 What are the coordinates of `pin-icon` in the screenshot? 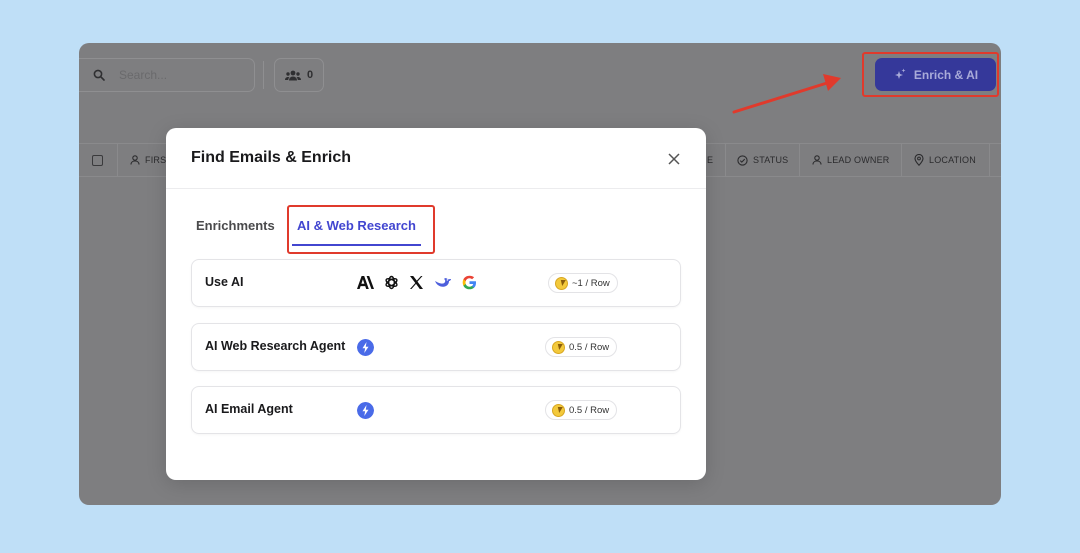 It's located at (919, 160).